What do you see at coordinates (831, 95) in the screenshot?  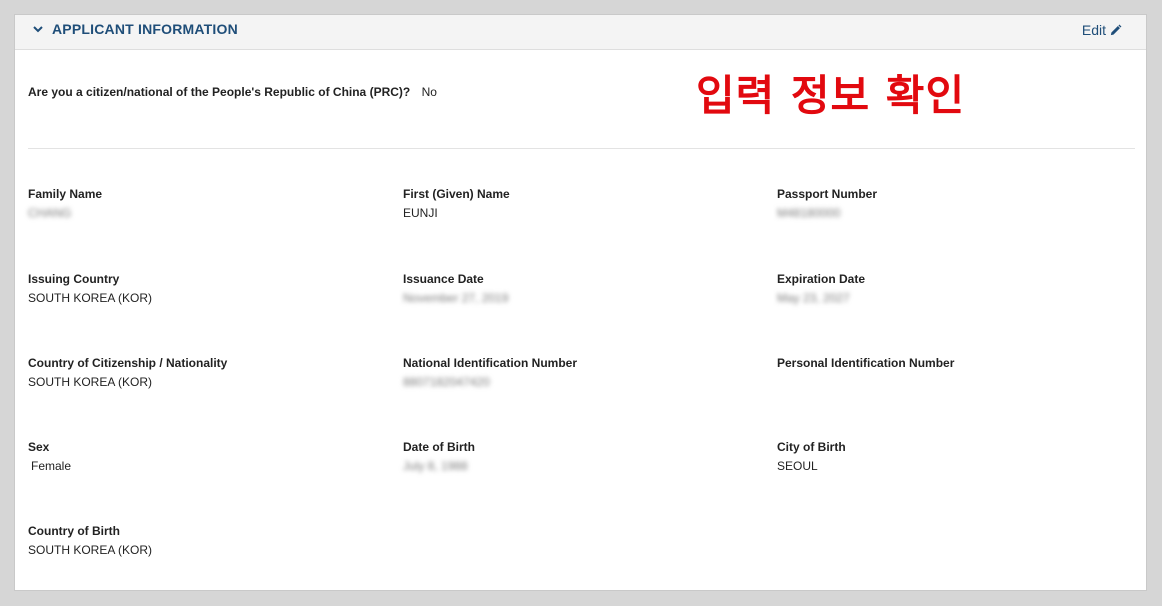 I see `annotation-text: 입력 정보 확인` at bounding box center [831, 95].